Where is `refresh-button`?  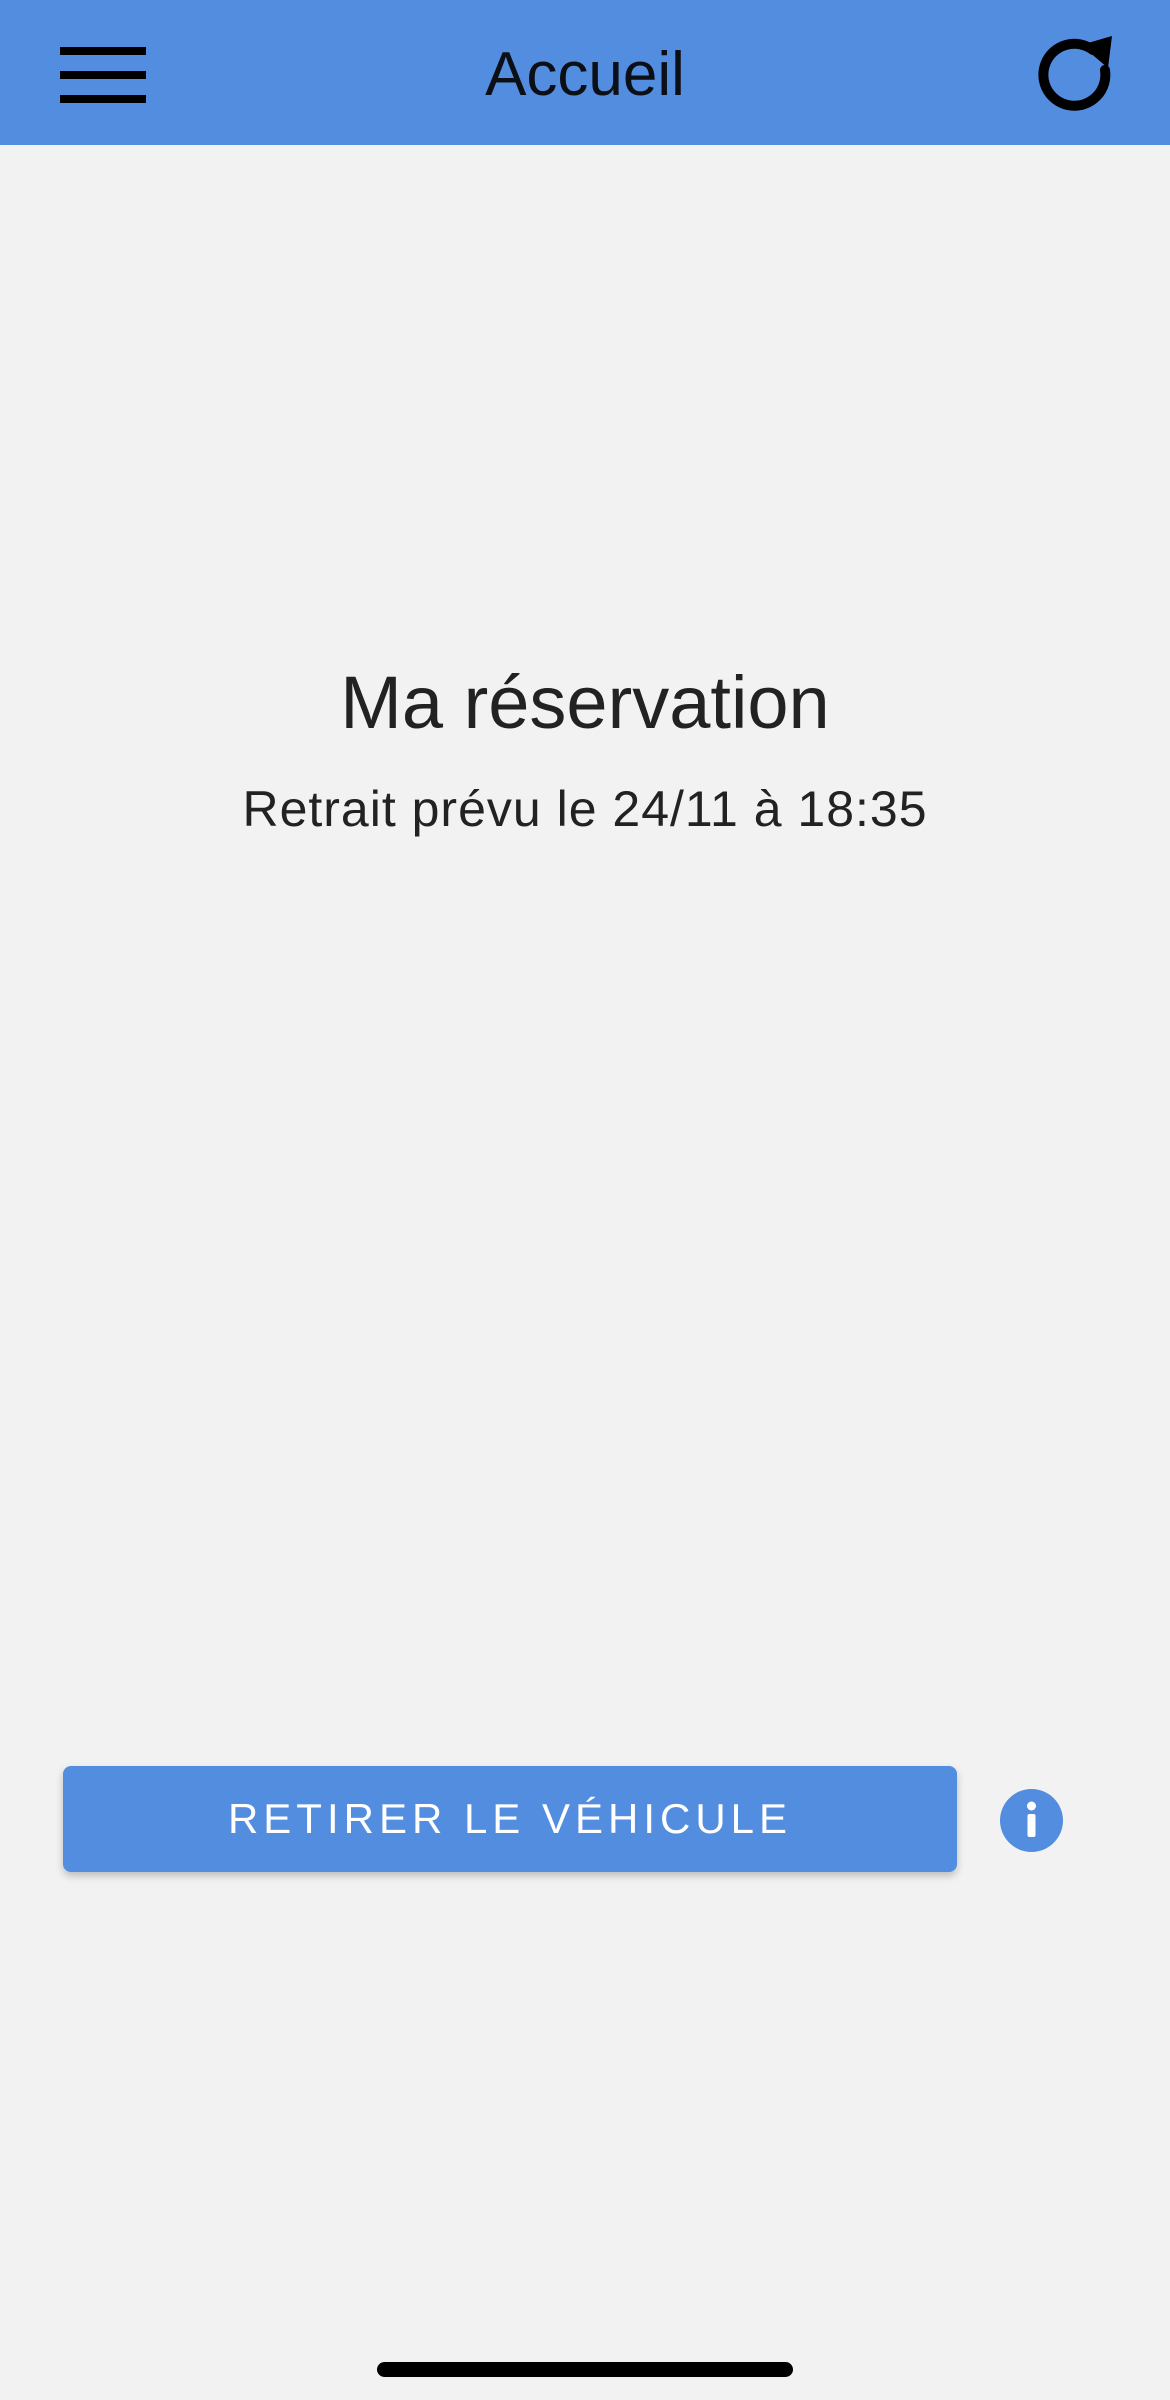 refresh-button is located at coordinates (1077, 75).